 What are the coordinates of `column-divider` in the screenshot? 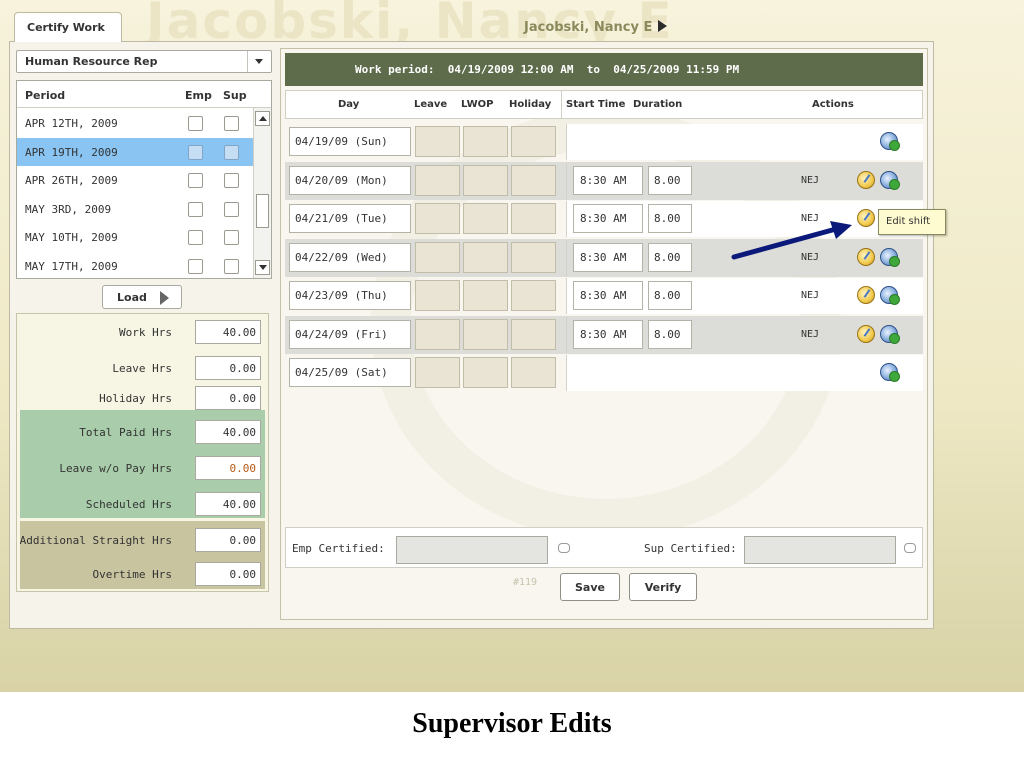 It's located at (561, 104).